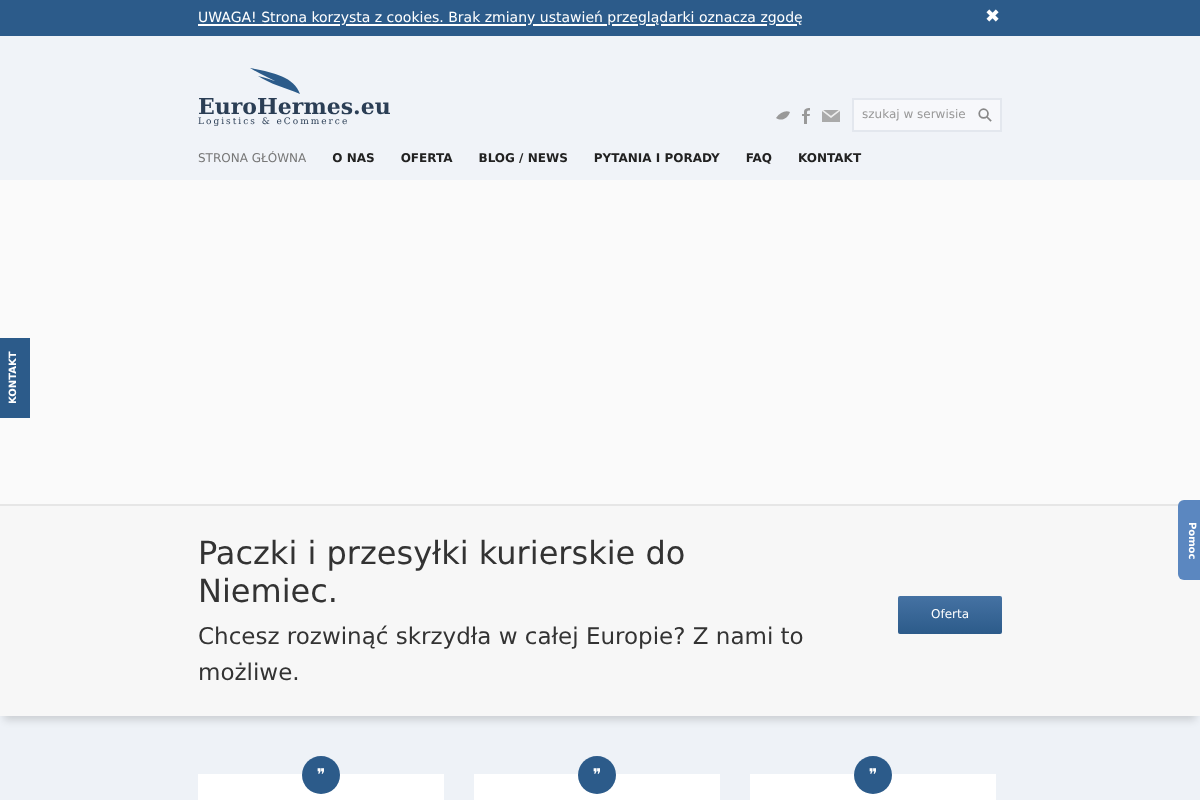 This screenshot has width=1200, height=800. What do you see at coordinates (985, 115) in the screenshot?
I see `search-icon` at bounding box center [985, 115].